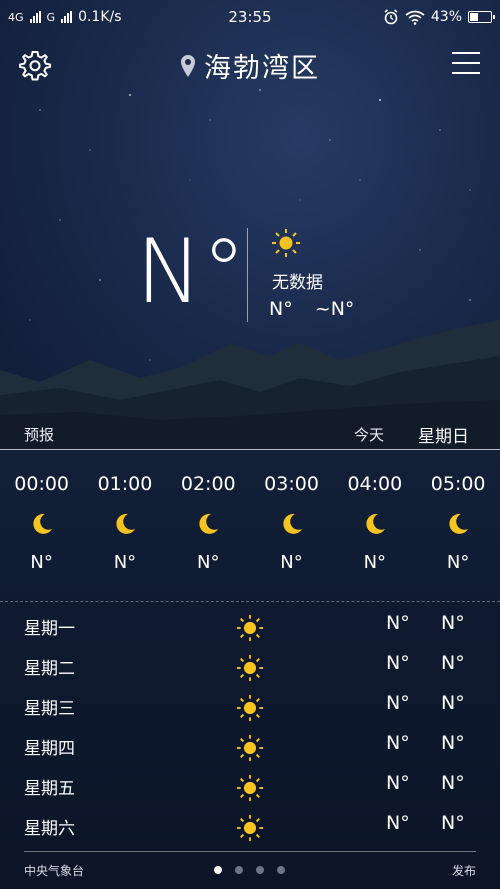  I want to click on network-type-2: G, so click(51, 17).